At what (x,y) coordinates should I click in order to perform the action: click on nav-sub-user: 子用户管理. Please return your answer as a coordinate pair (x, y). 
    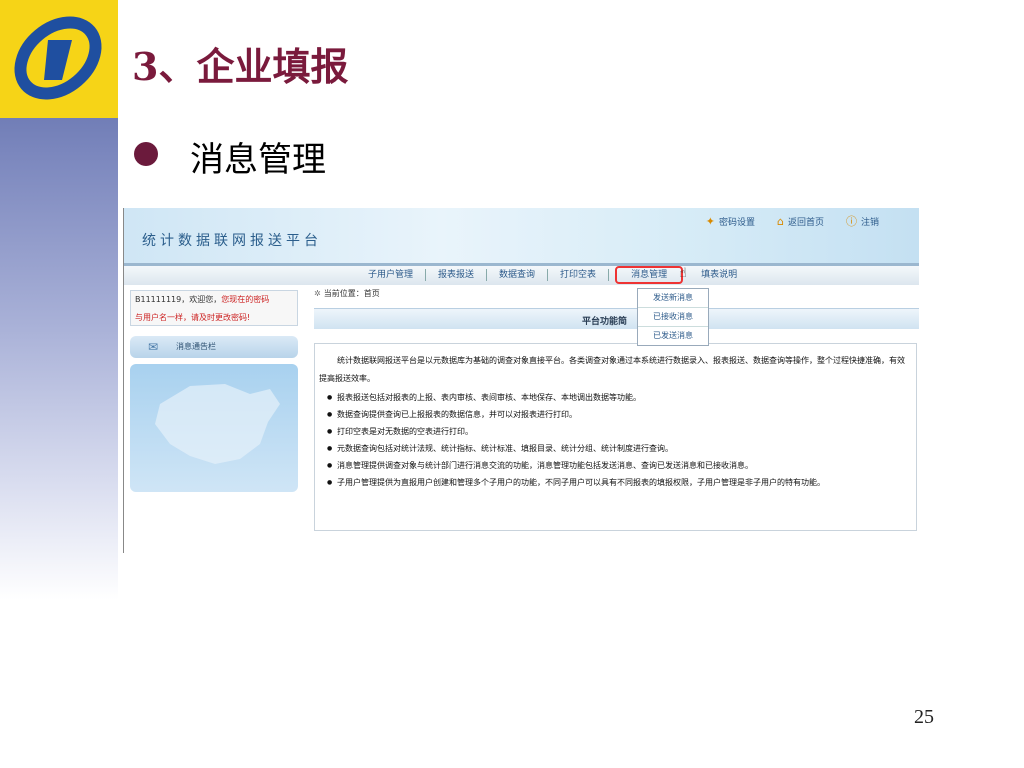
    Looking at the image, I should click on (391, 275).